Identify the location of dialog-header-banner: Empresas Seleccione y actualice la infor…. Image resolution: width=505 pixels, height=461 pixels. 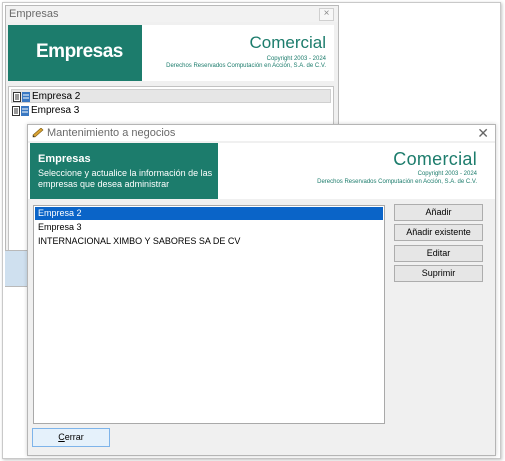
(124, 171).